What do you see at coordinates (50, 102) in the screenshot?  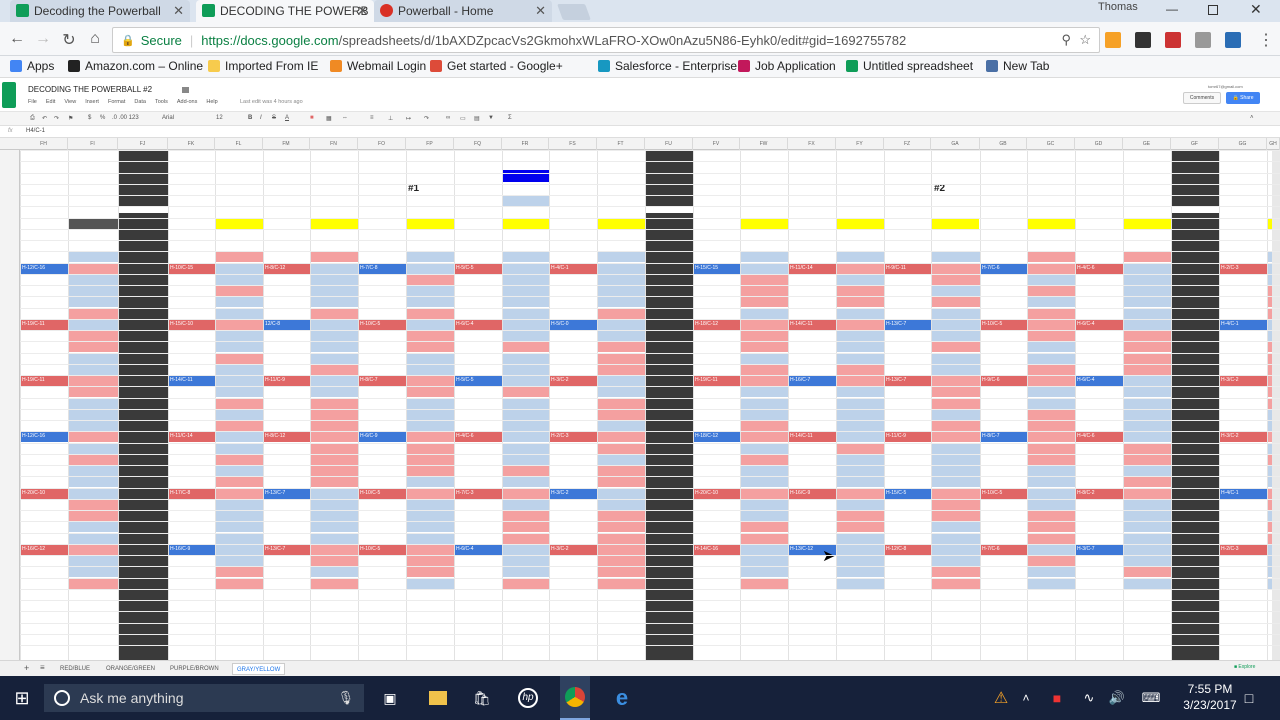 I see `menu-item: Edit` at bounding box center [50, 102].